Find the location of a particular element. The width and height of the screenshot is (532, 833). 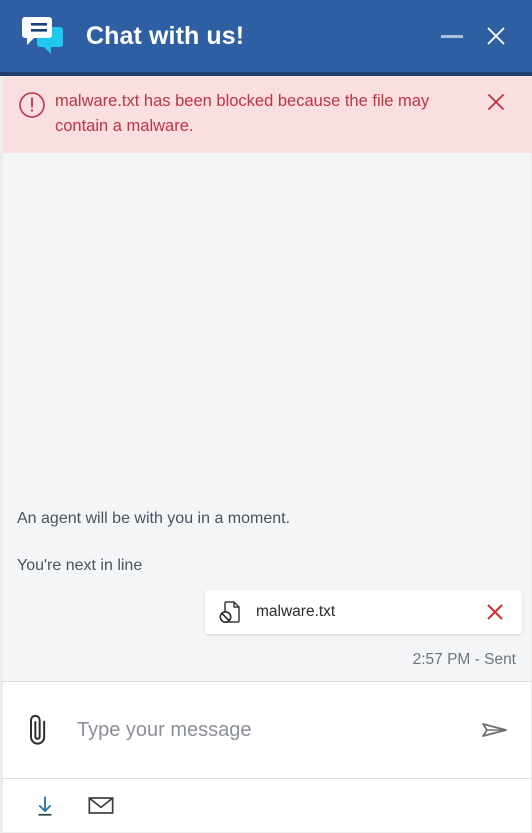

minimize-icon is located at coordinates (452, 36).